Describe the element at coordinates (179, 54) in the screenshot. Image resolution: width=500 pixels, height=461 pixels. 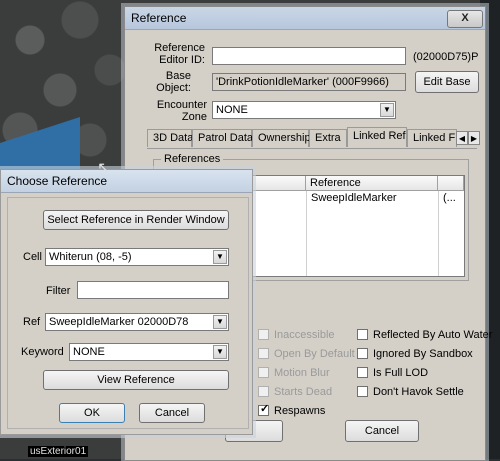
I see `editor-id-label: Reference Editor ID:` at that location.